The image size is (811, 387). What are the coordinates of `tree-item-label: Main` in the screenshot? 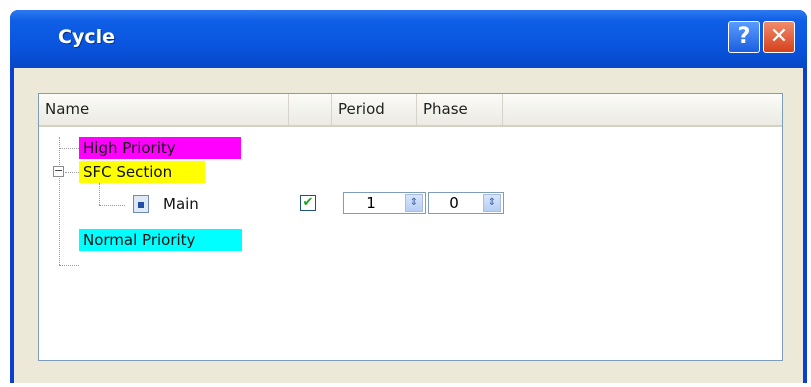 It's located at (181, 204).